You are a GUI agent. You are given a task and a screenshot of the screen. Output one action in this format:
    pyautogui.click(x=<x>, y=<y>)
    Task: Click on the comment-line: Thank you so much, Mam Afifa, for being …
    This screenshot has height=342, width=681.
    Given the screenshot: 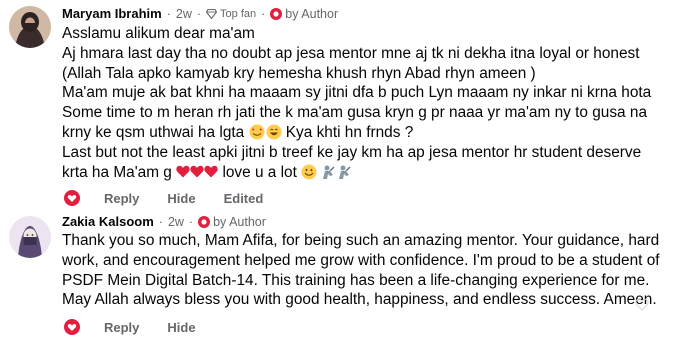 What is the action you would take?
    pyautogui.click(x=361, y=240)
    